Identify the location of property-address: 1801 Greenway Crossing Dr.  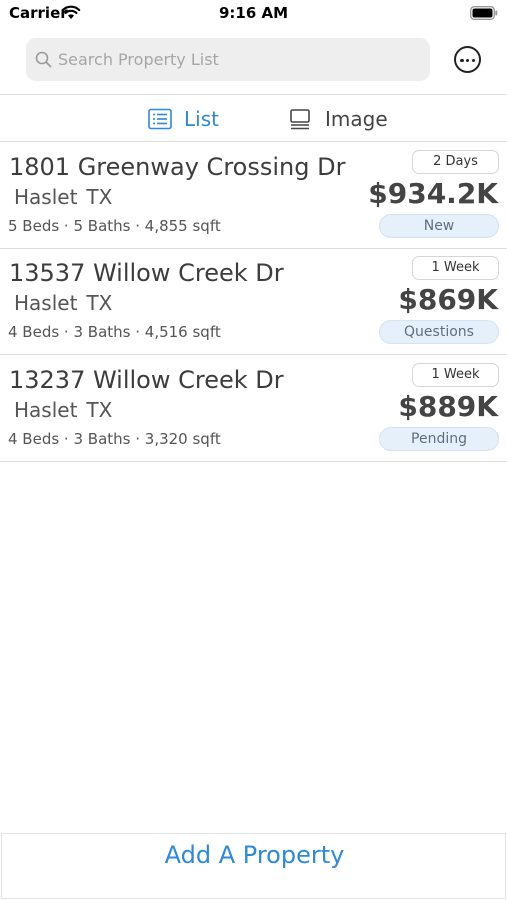
(177, 167).